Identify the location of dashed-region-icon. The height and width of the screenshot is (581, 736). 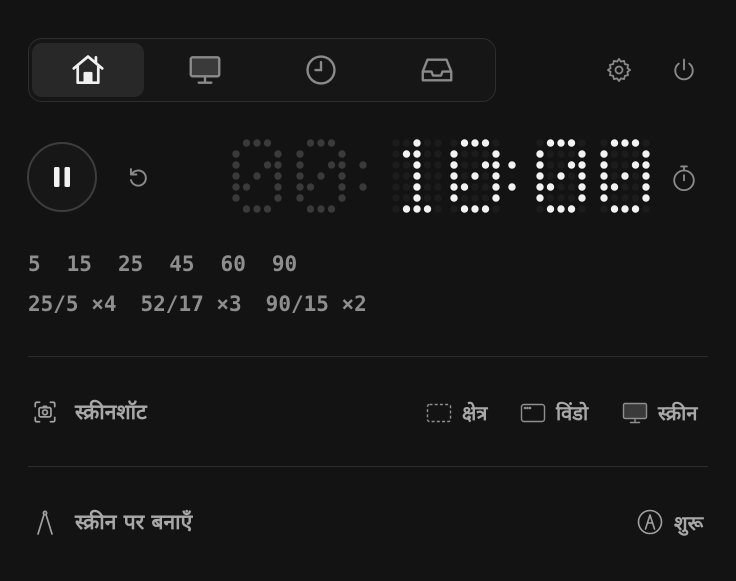
(439, 412).